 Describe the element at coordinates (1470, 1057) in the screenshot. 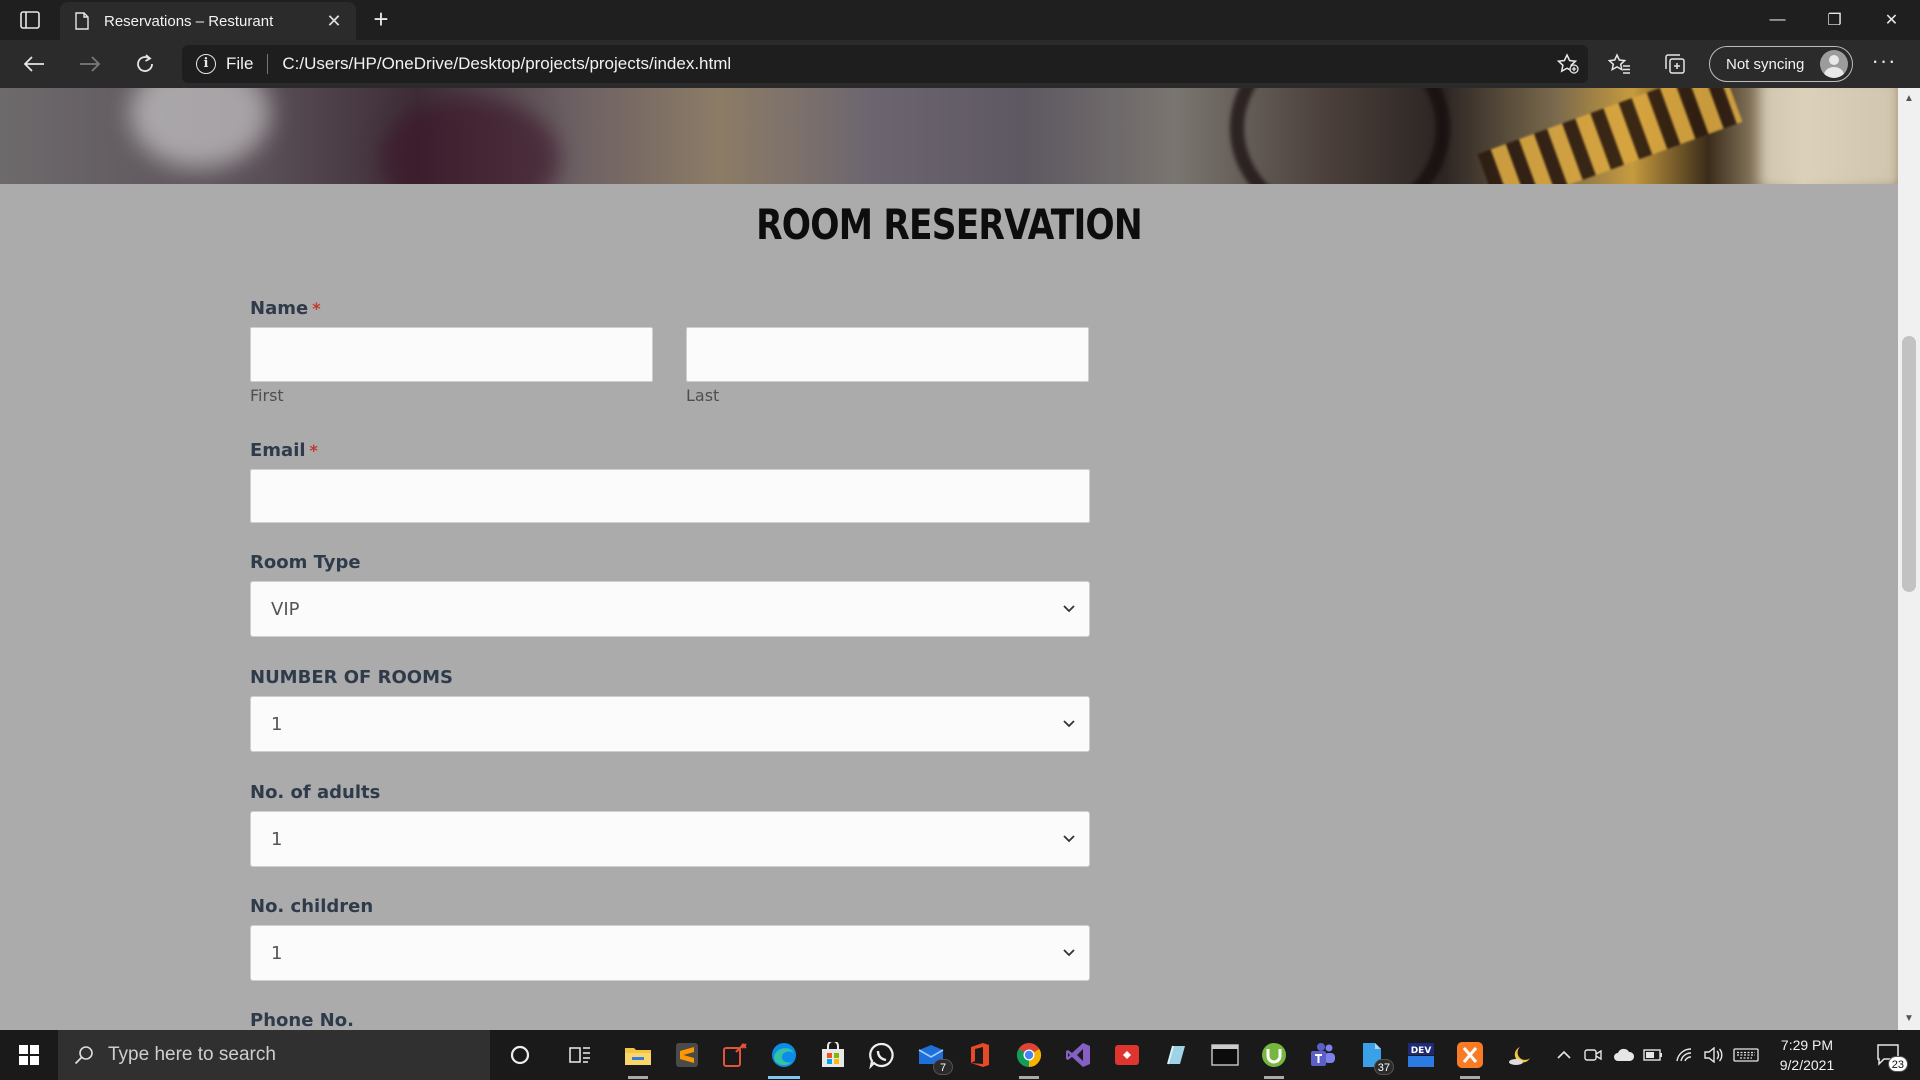

I see `xampp-icon` at that location.